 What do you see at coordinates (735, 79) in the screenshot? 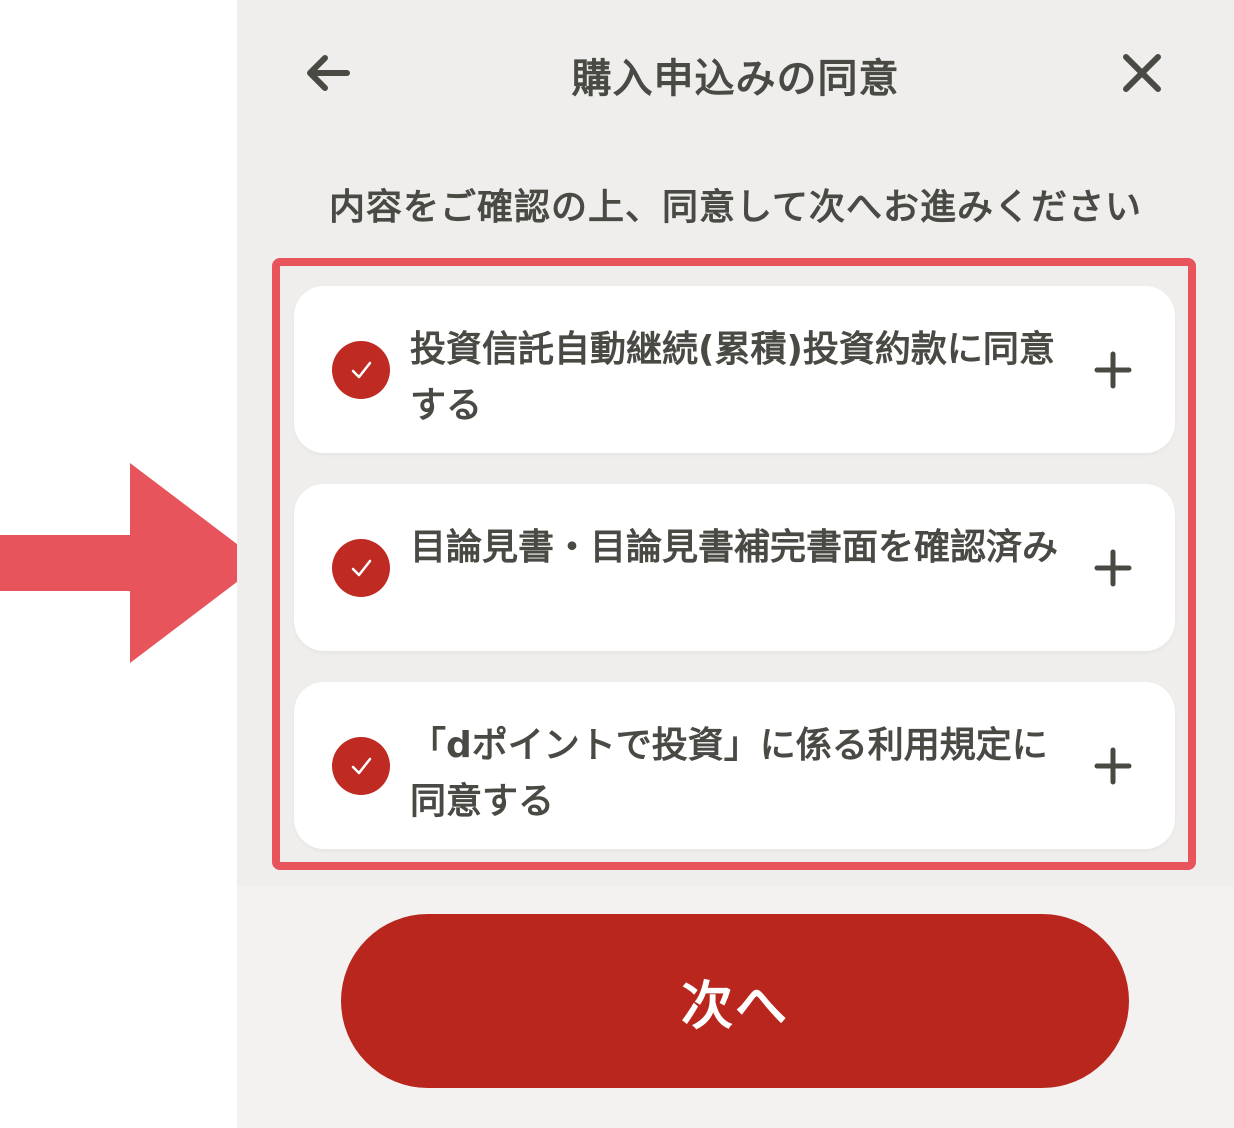
I see `page-title: 購入申込みの同意` at bounding box center [735, 79].